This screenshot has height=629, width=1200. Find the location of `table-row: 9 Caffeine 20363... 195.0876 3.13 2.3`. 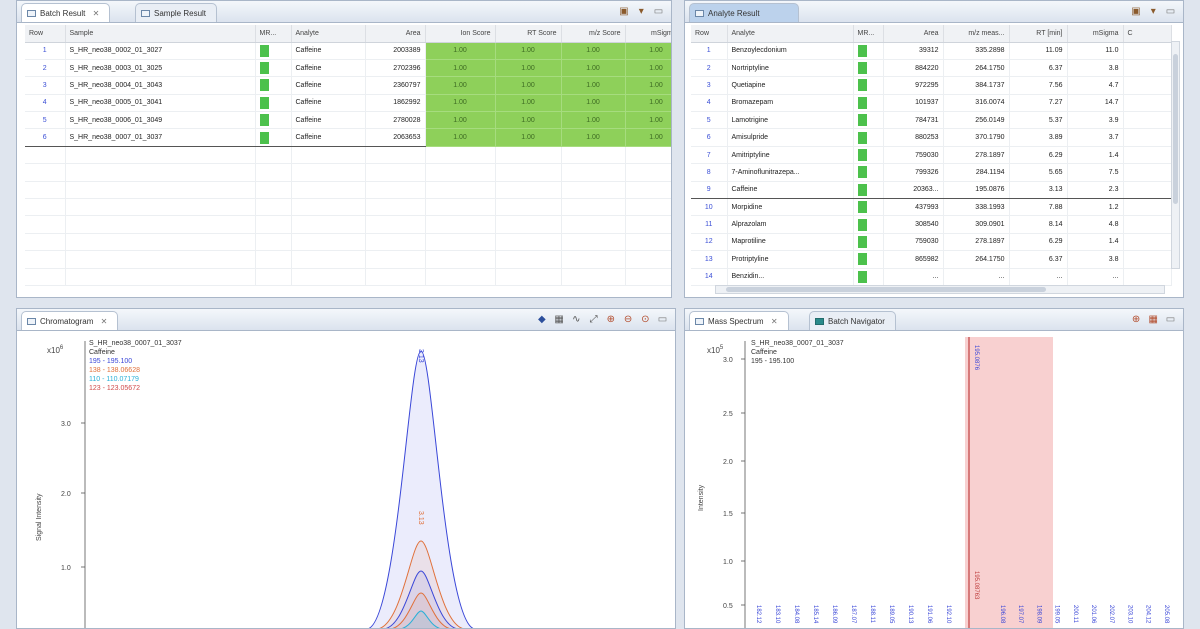

table-row: 9 Caffeine 20363... 195.0876 3.13 2.3 is located at coordinates (931, 190).